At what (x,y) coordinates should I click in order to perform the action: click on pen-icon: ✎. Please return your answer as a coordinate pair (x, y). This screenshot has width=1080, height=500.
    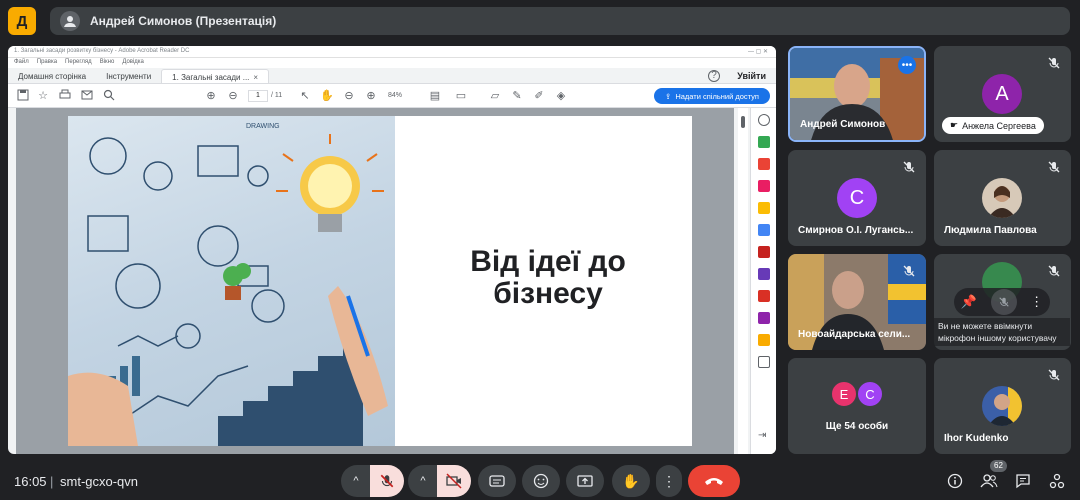
    Looking at the image, I should click on (517, 96).